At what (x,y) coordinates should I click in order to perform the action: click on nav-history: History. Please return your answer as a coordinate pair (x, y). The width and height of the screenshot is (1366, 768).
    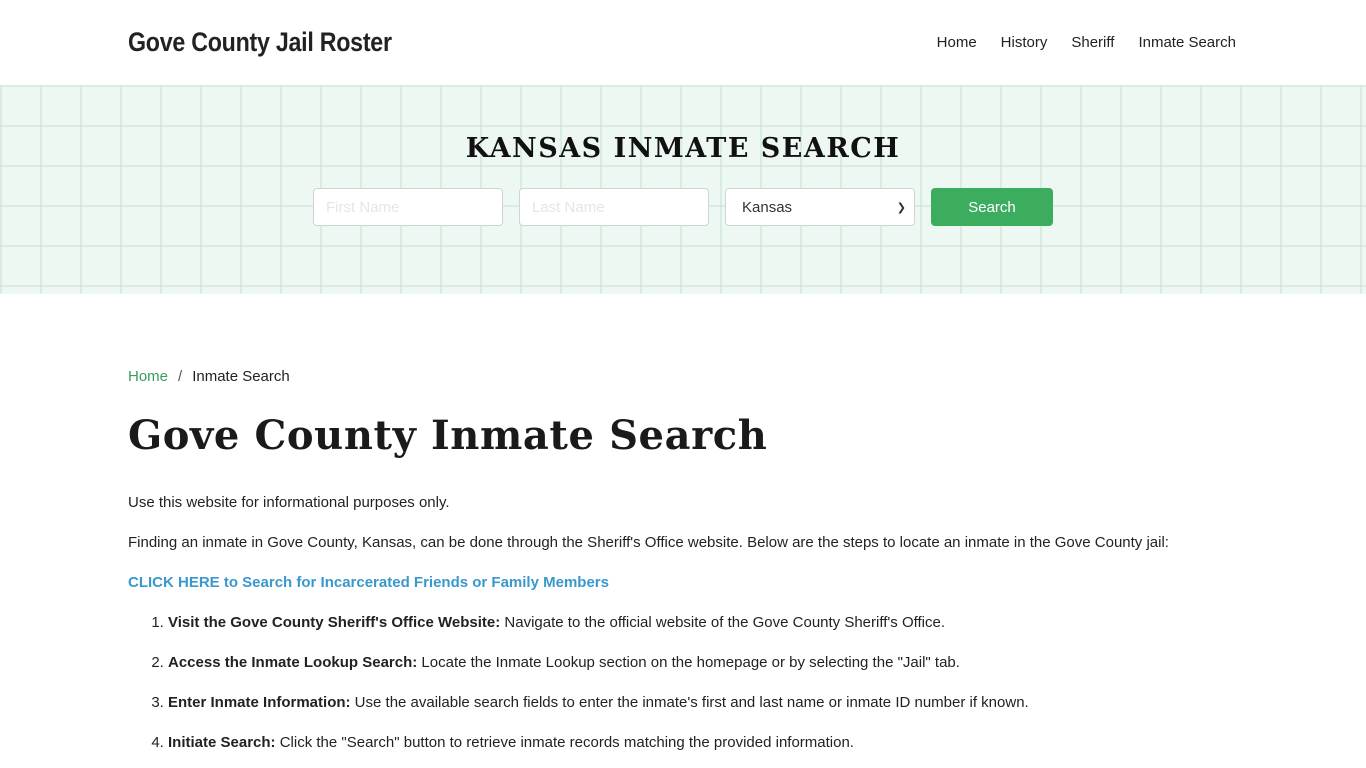
    Looking at the image, I should click on (1024, 42).